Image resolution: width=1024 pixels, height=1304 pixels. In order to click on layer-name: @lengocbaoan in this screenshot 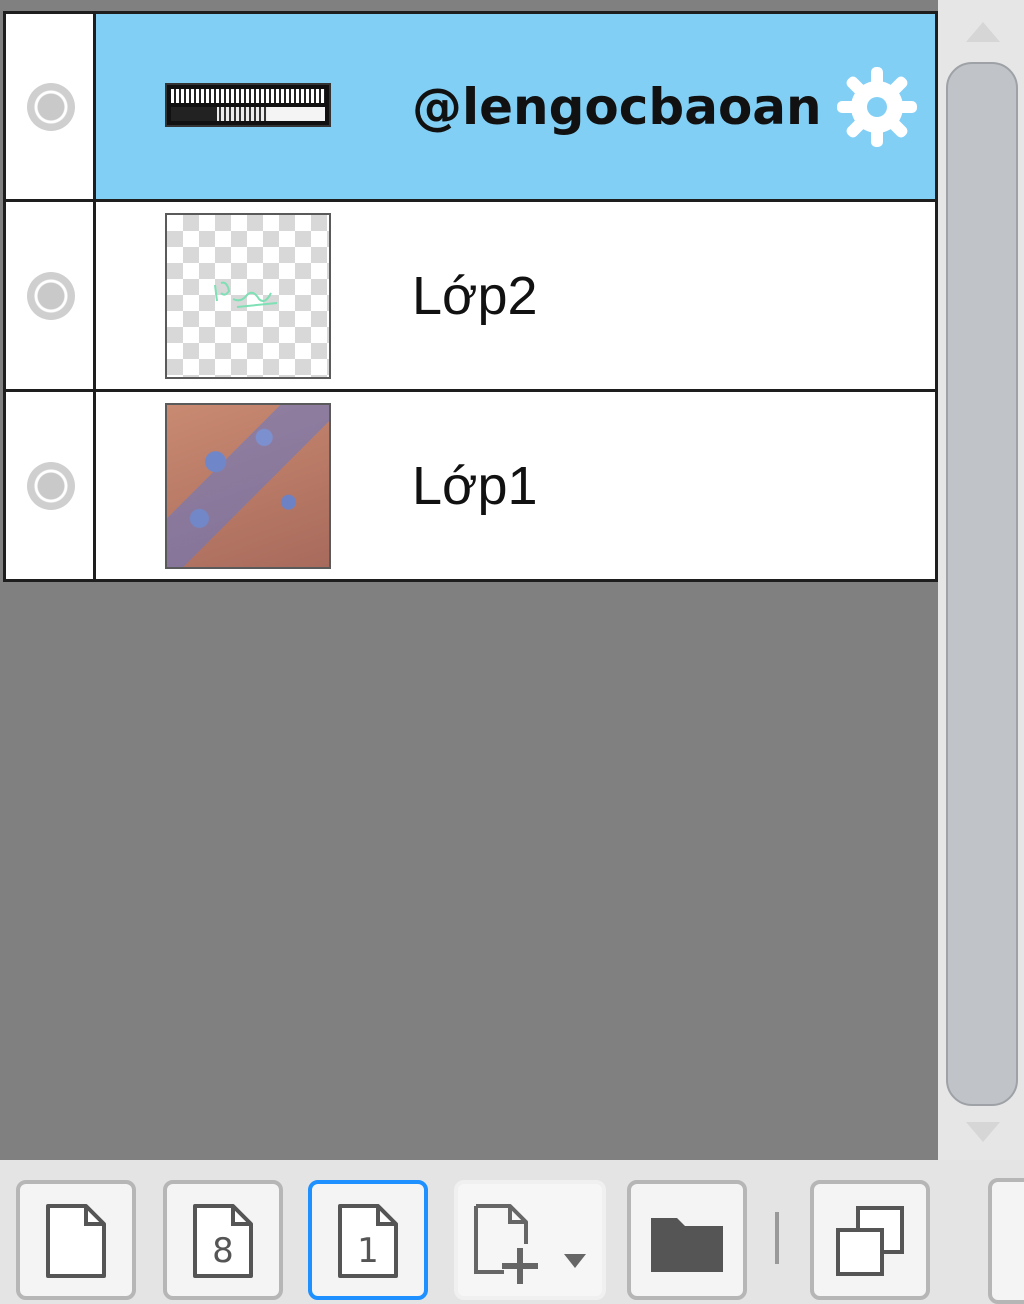, I will do `click(617, 106)`.